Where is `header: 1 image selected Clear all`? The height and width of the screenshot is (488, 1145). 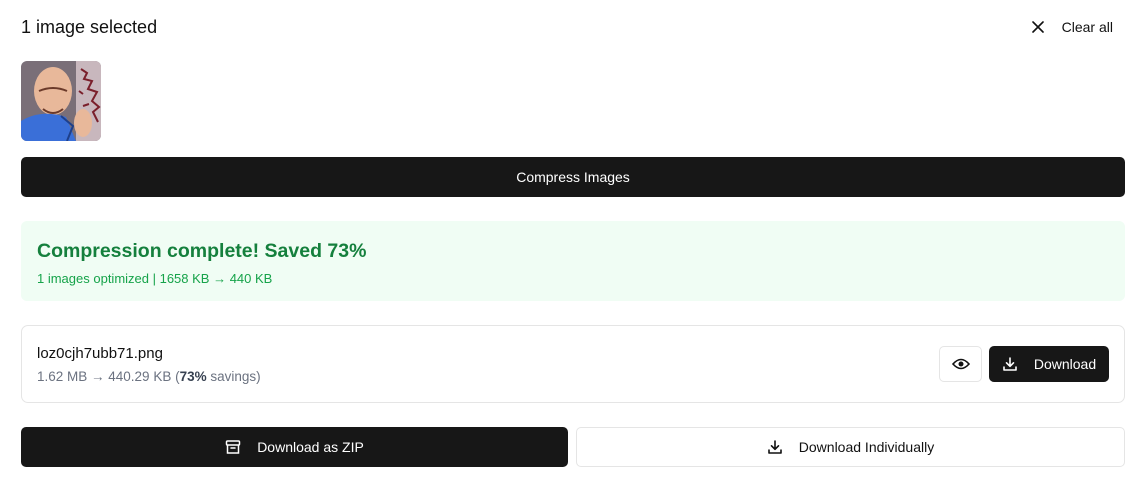 header: 1 image selected Clear all is located at coordinates (567, 27).